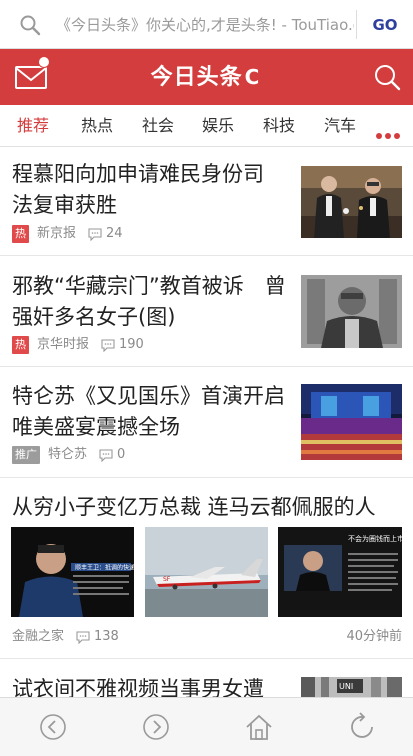 This screenshot has width=413, height=756. Describe the element at coordinates (97, 126) in the screenshot. I see `tab-hot: 热点` at that location.